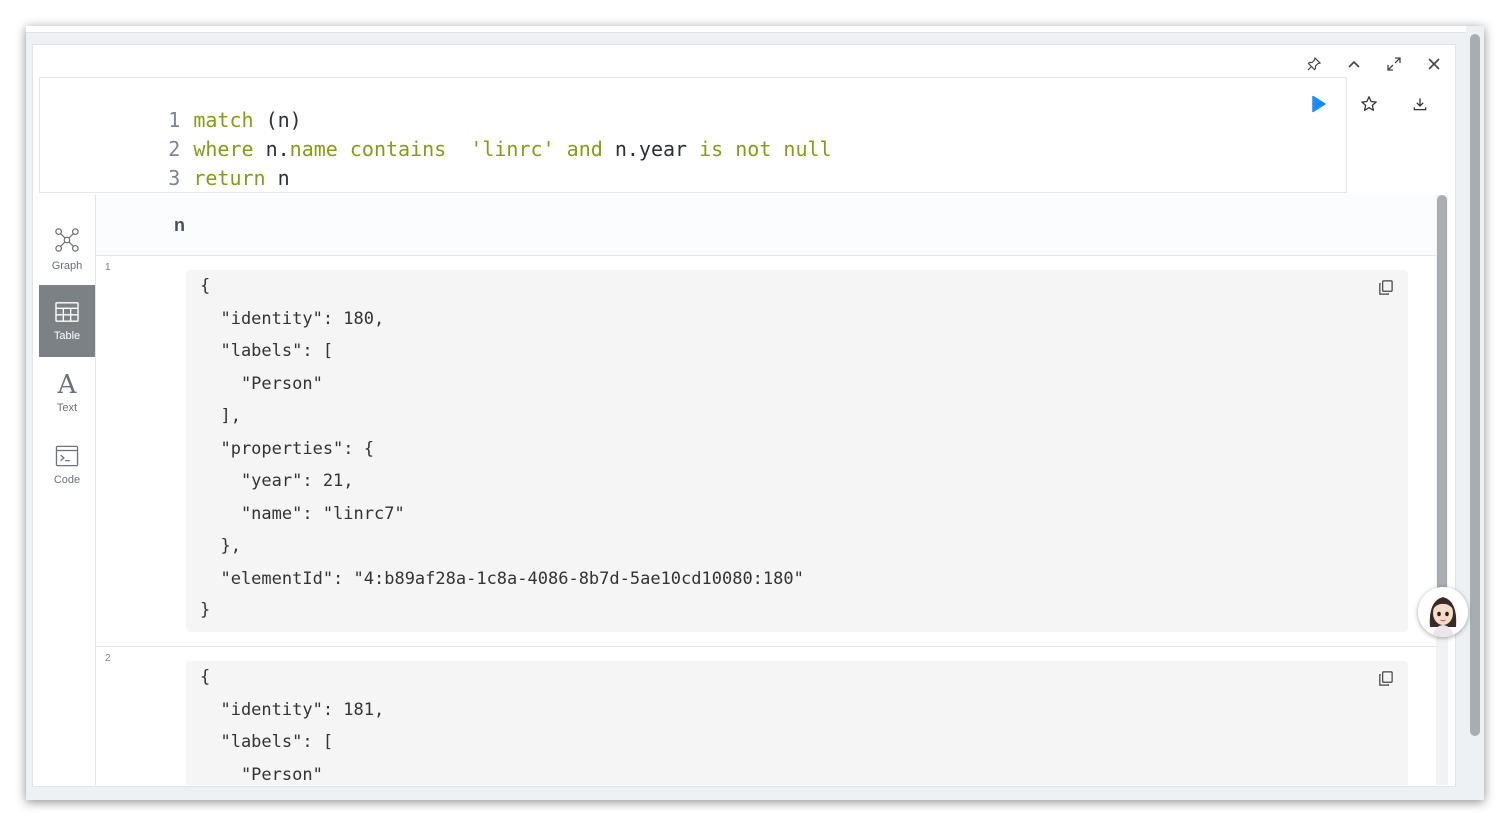  I want to click on json-line: "identity": 181,, so click(292, 710).